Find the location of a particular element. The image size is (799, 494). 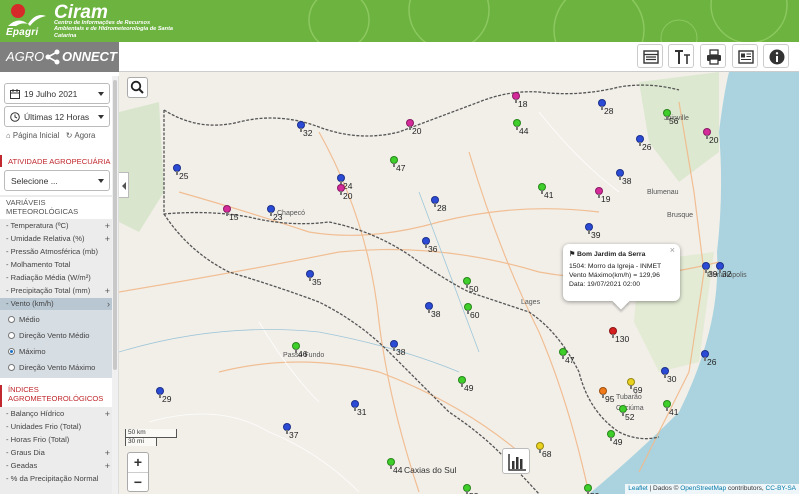

wind-option-radio: Médio is located at coordinates (24, 320).